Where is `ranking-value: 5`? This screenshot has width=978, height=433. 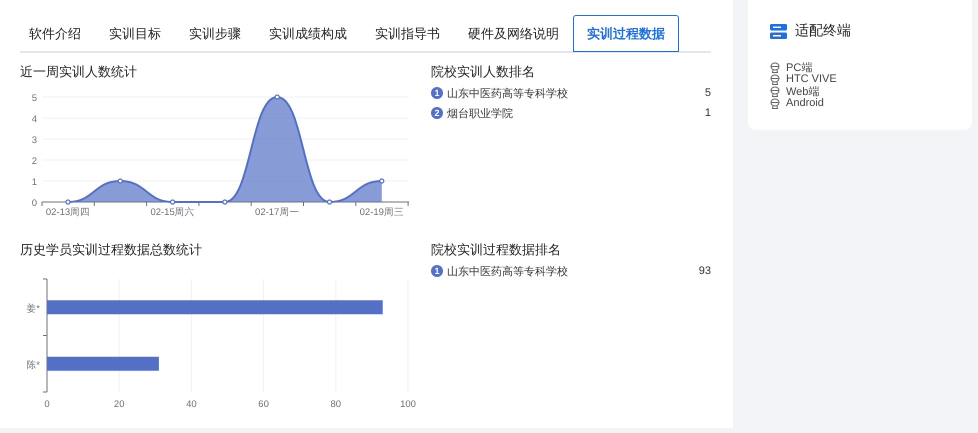 ranking-value: 5 is located at coordinates (707, 93).